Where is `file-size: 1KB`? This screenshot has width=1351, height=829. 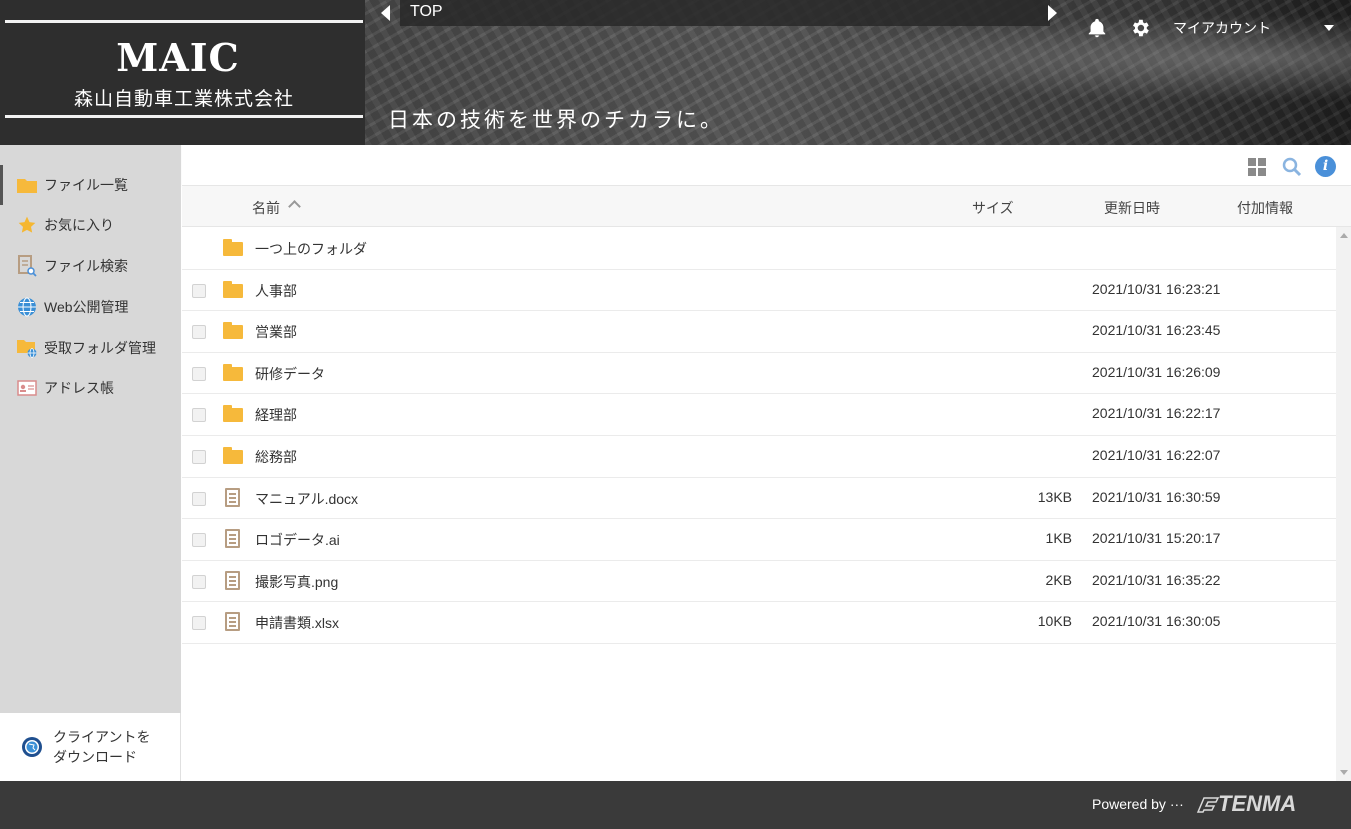 file-size: 1KB is located at coordinates (1058, 538).